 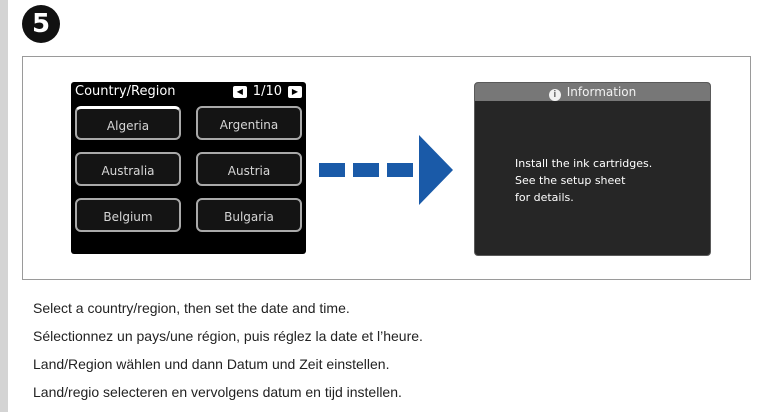 What do you see at coordinates (601, 92) in the screenshot?
I see `info-title: Information` at bounding box center [601, 92].